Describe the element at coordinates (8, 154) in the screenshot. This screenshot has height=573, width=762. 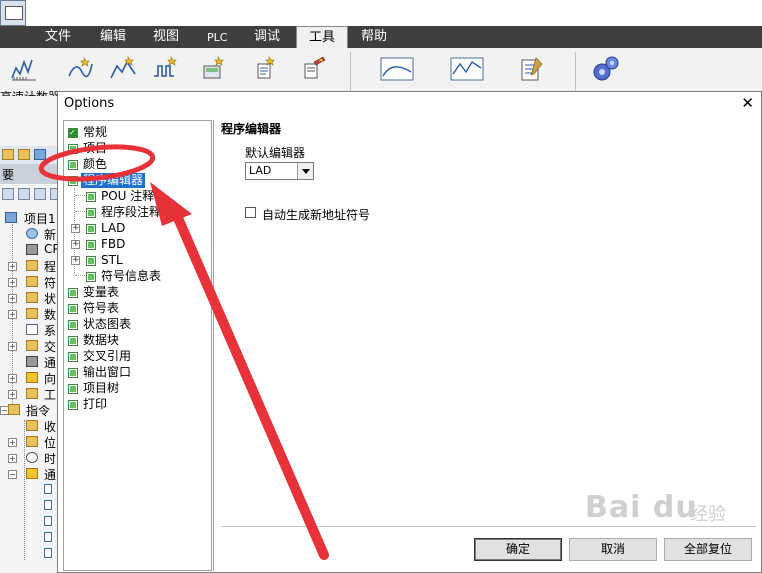
I see `open-folder-icon` at that location.